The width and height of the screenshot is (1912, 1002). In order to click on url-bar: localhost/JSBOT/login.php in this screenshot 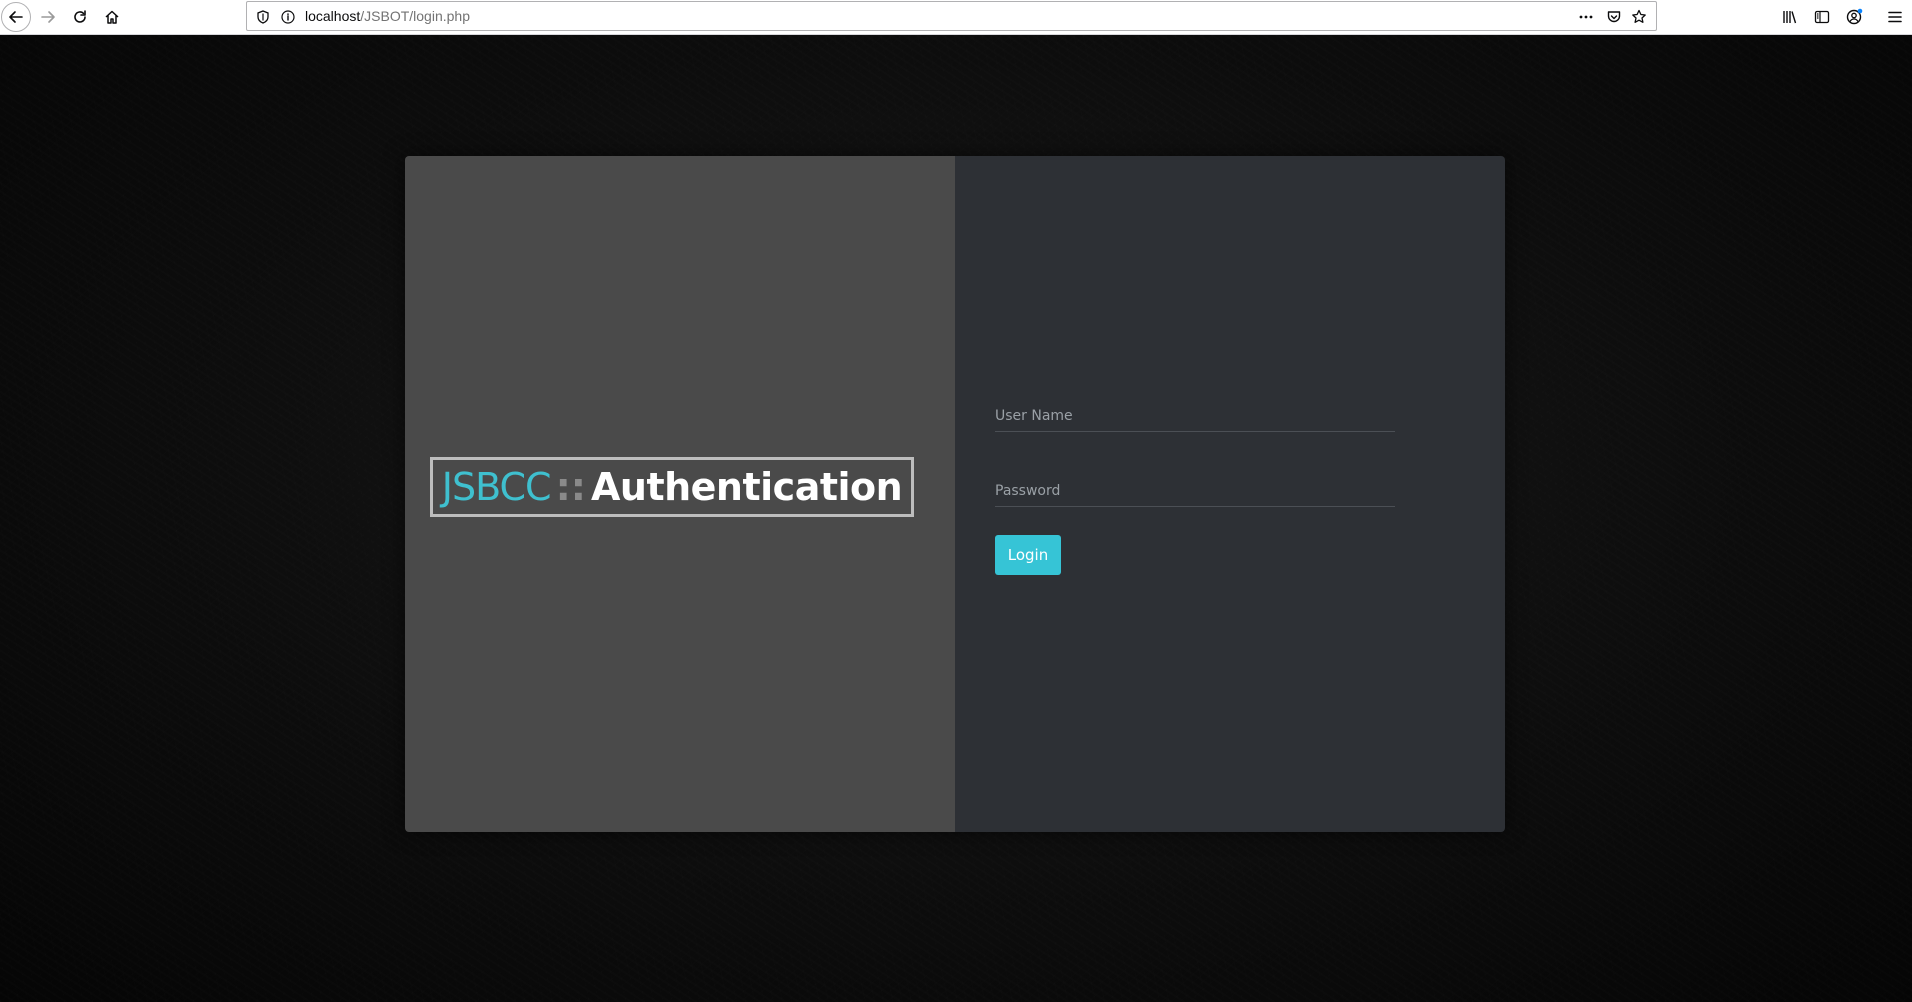, I will do `click(951, 16)`.